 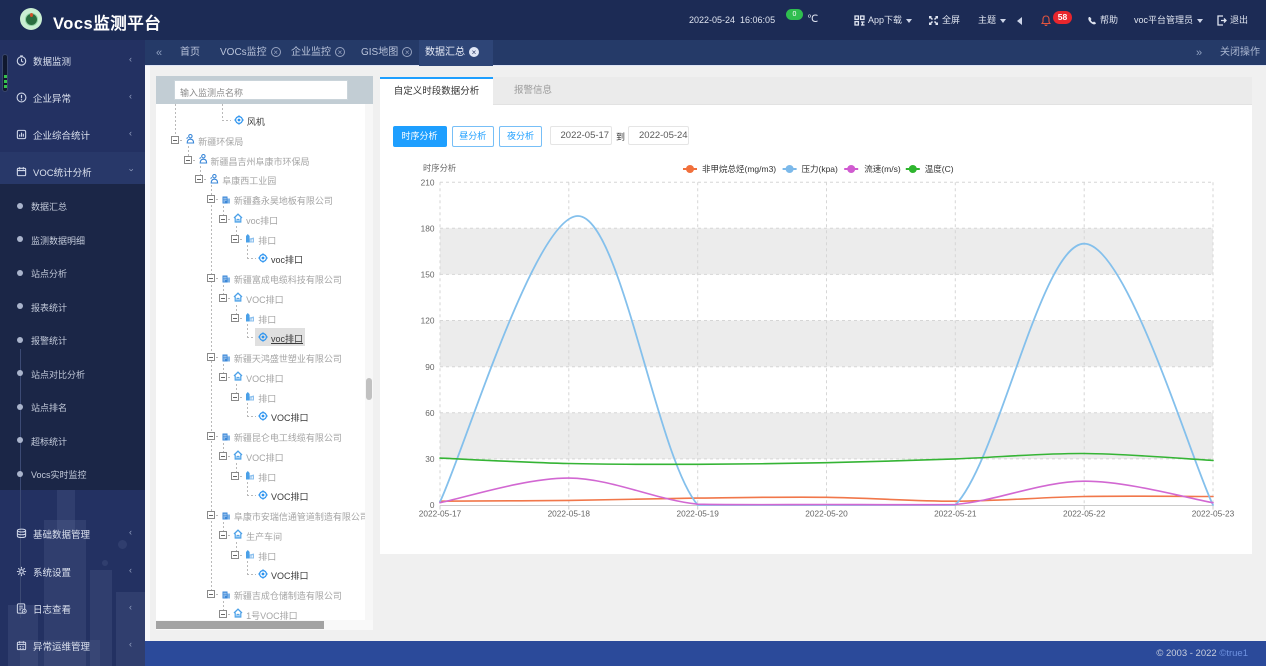 What do you see at coordinates (739, 169) in the screenshot?
I see `svg-text: 非甲烷总烃(mg/m3)` at bounding box center [739, 169].